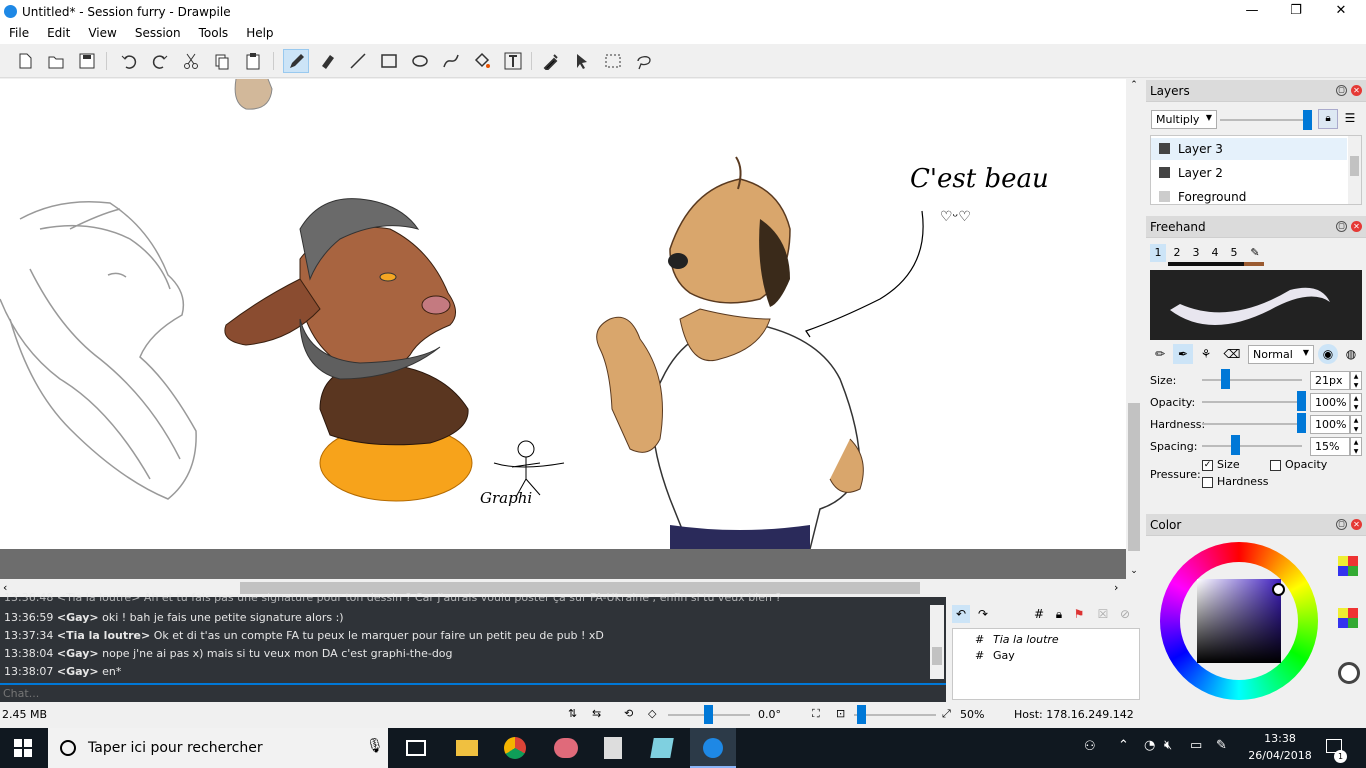 The image size is (1366, 768). What do you see at coordinates (1252, 446) in the screenshot?
I see `spacing-slider-track` at bounding box center [1252, 446].